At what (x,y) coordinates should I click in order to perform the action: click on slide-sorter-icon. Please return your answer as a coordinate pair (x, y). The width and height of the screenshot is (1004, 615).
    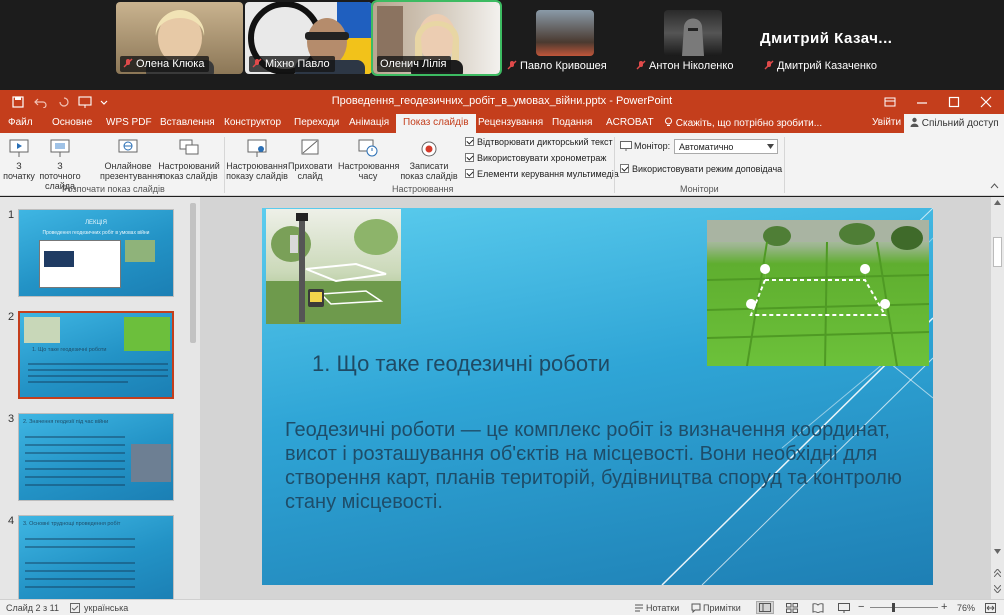
    Looking at the image, I should click on (792, 608).